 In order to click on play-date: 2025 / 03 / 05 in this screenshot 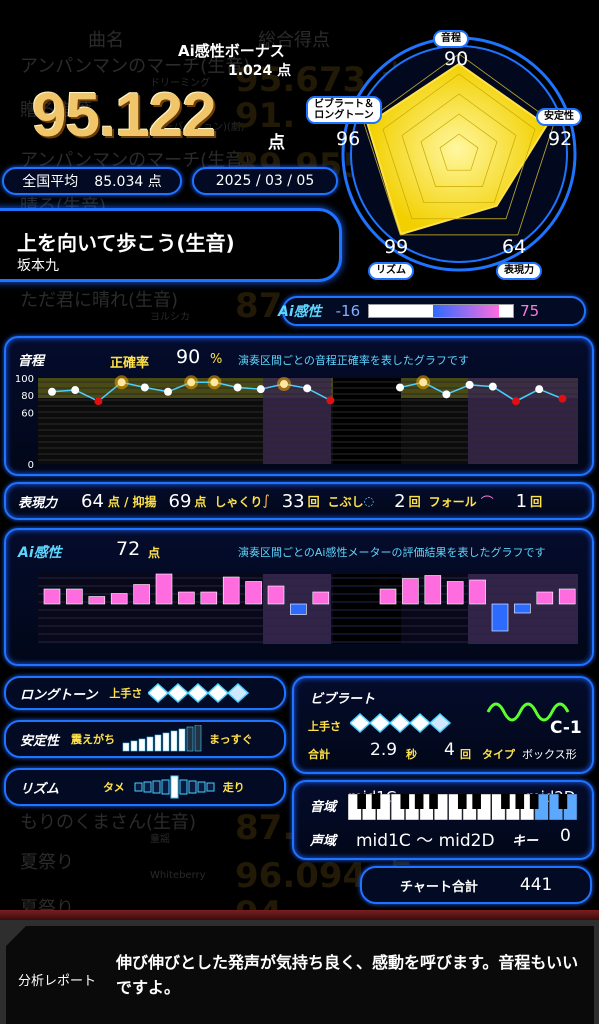, I will do `click(265, 181)`.